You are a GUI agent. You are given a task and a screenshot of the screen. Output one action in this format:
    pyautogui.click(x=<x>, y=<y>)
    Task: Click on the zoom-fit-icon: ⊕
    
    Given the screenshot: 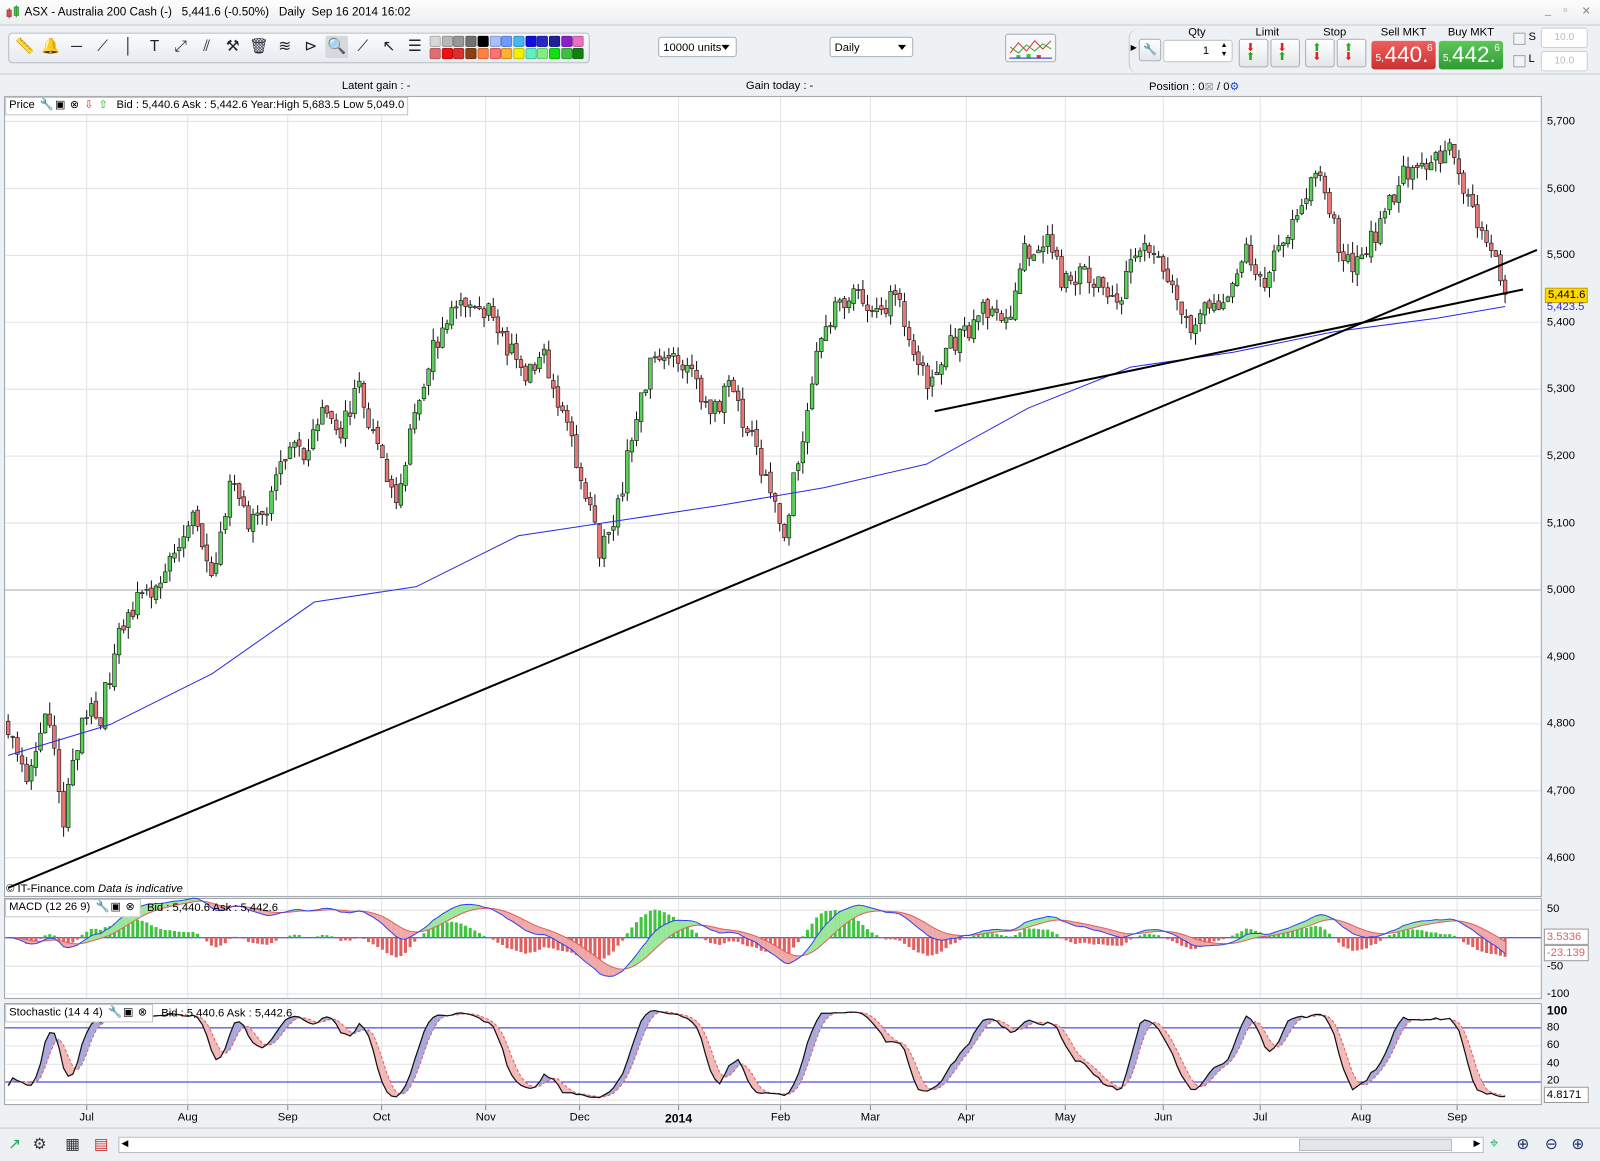 What is the action you would take?
    pyautogui.click(x=1522, y=1144)
    